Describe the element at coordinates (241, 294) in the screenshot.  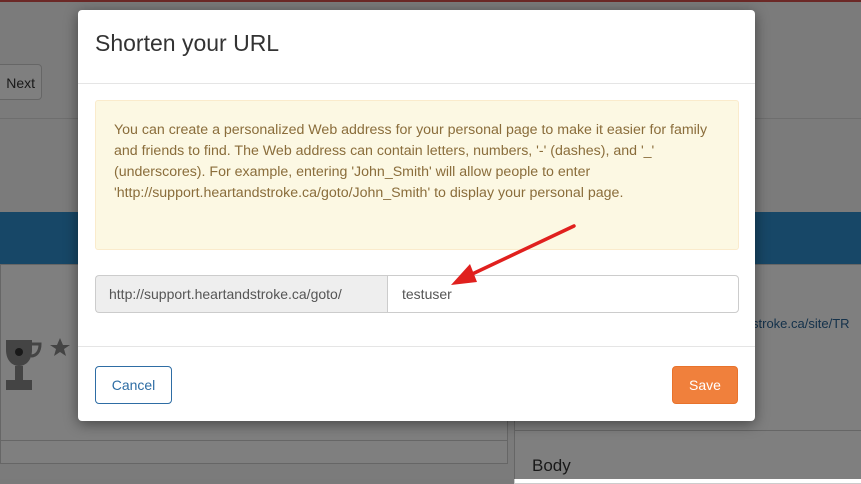
I see `url-prefix-addon: http://support.heartandstroke.ca/goto/` at that location.